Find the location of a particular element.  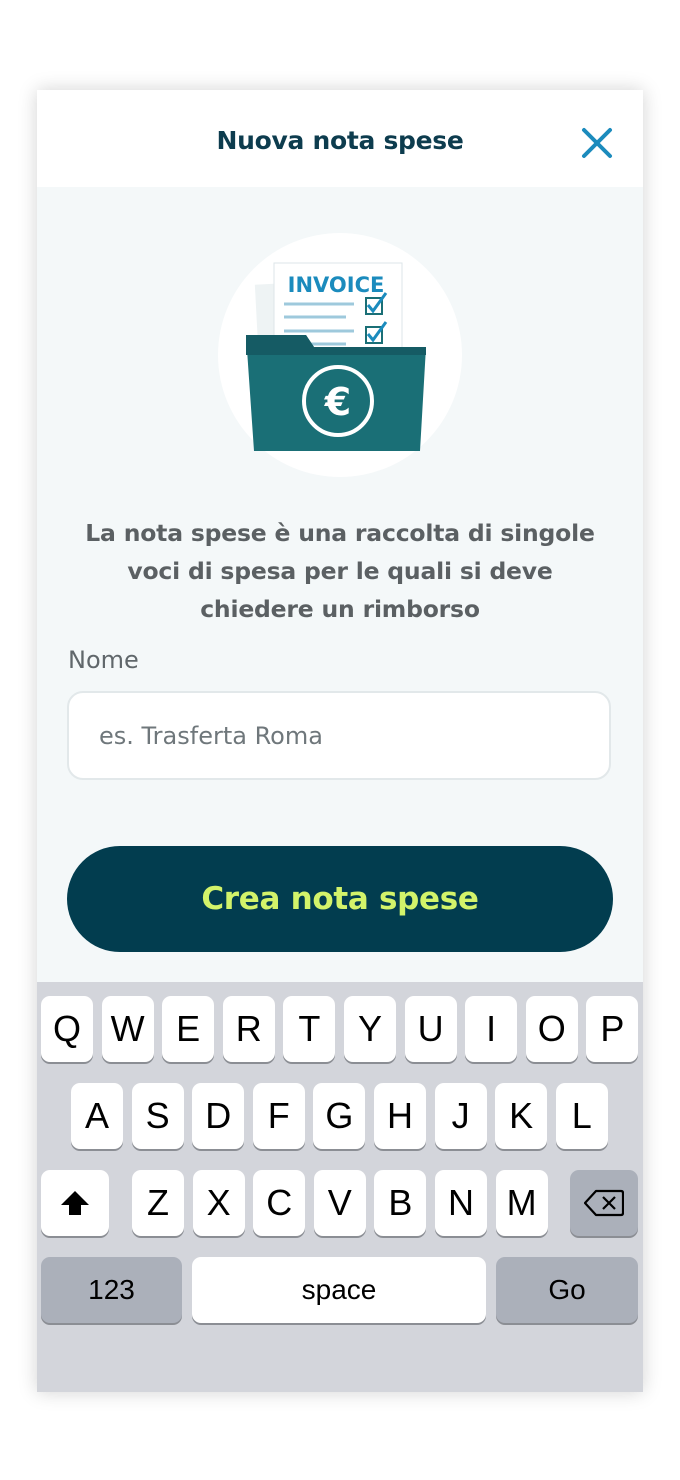

go-key: Go is located at coordinates (567, 1290).